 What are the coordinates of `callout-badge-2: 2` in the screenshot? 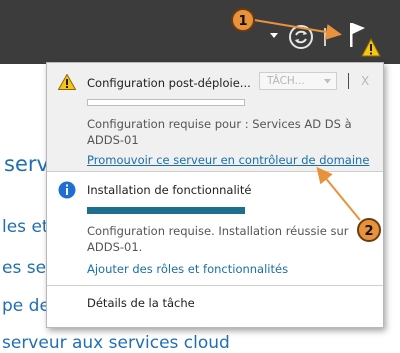 It's located at (369, 230).